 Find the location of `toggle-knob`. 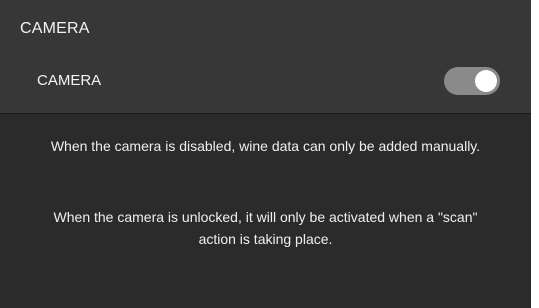

toggle-knob is located at coordinates (486, 81).